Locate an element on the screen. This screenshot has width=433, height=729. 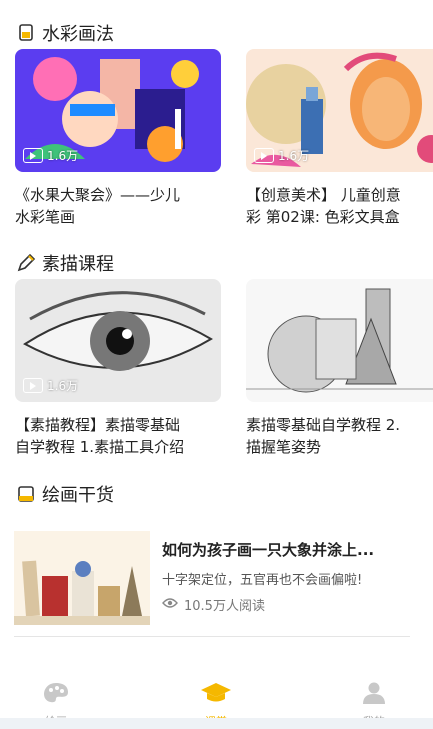
video-title: 素描零基础自学教程 2. 描握笔姿势 is located at coordinates (339, 436).